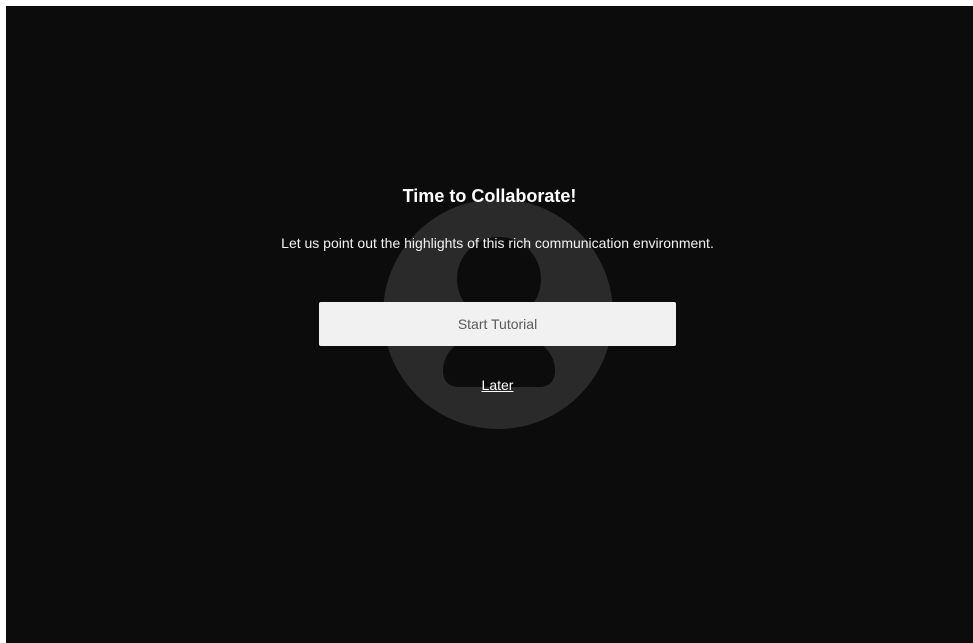 The width and height of the screenshot is (973, 643). What do you see at coordinates (497, 324) in the screenshot?
I see `start-tutorial-button: Start Tutorial` at bounding box center [497, 324].